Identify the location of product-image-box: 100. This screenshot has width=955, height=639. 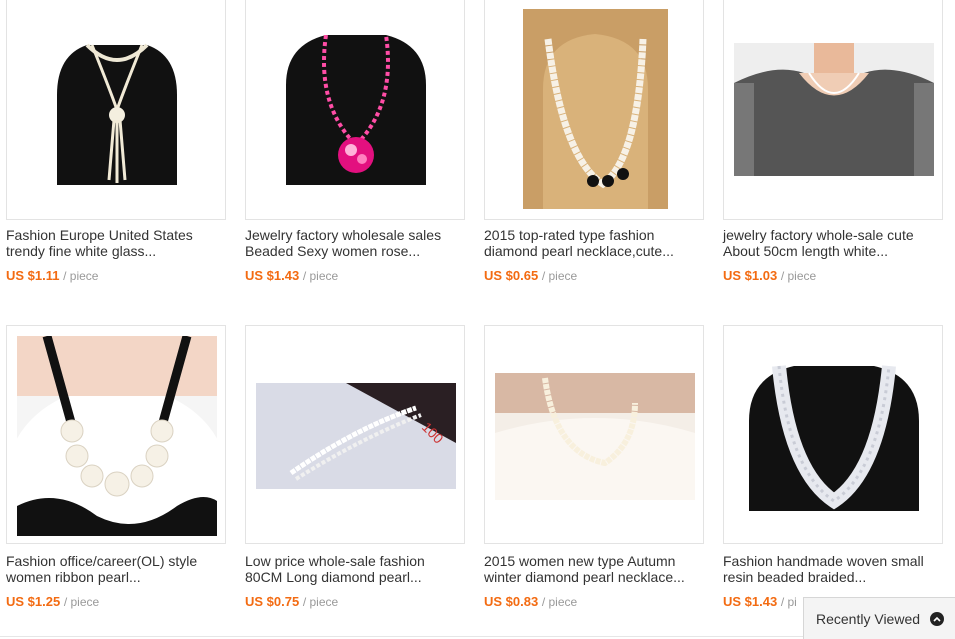
(355, 434).